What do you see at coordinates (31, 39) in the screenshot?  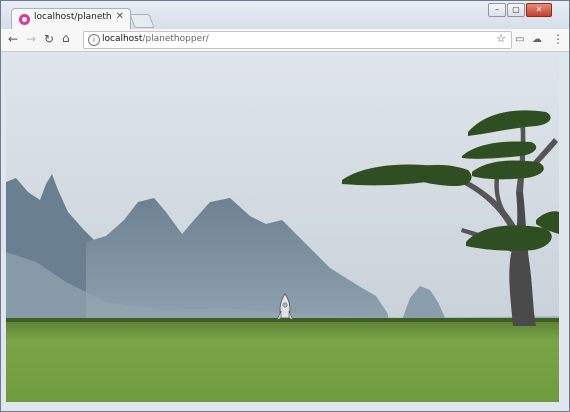 I see `arrow-right-icon: →` at bounding box center [31, 39].